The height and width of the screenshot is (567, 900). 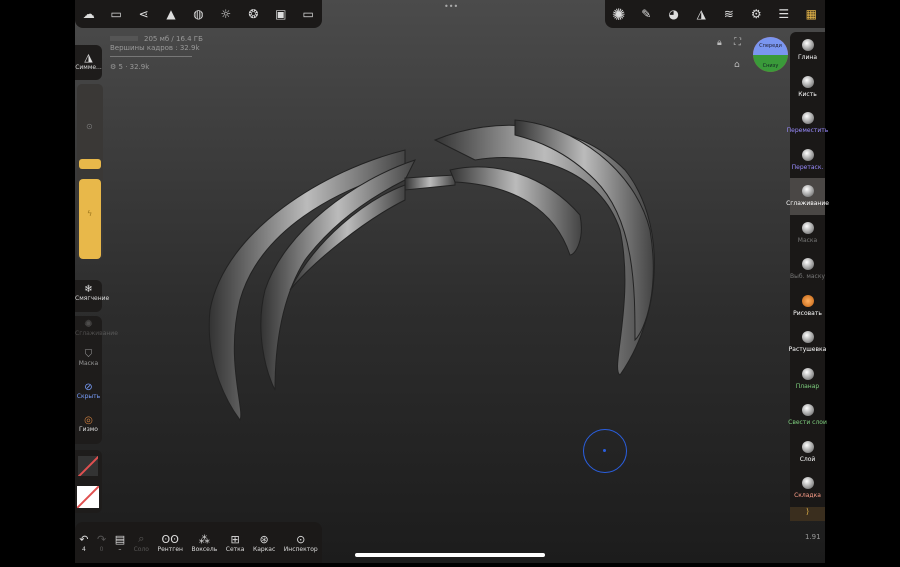 I want to click on smooth-label: Смягчение, so click(x=92, y=298).